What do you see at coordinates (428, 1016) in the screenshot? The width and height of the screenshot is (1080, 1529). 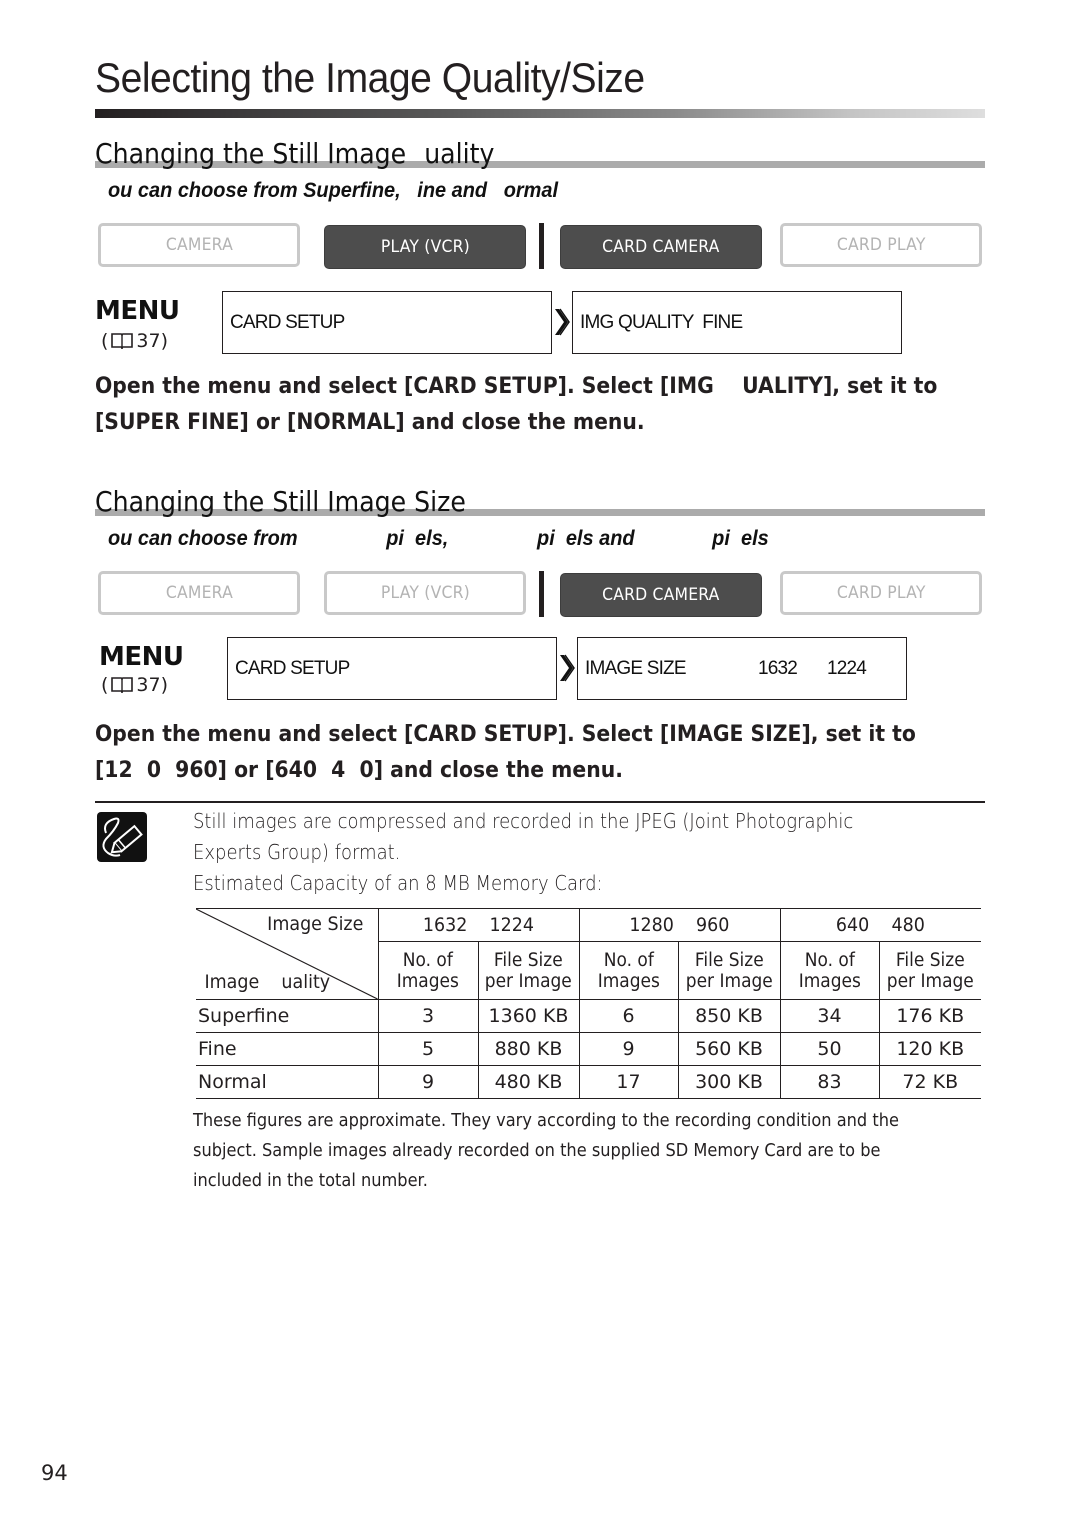 I see `table-cell: 3` at bounding box center [428, 1016].